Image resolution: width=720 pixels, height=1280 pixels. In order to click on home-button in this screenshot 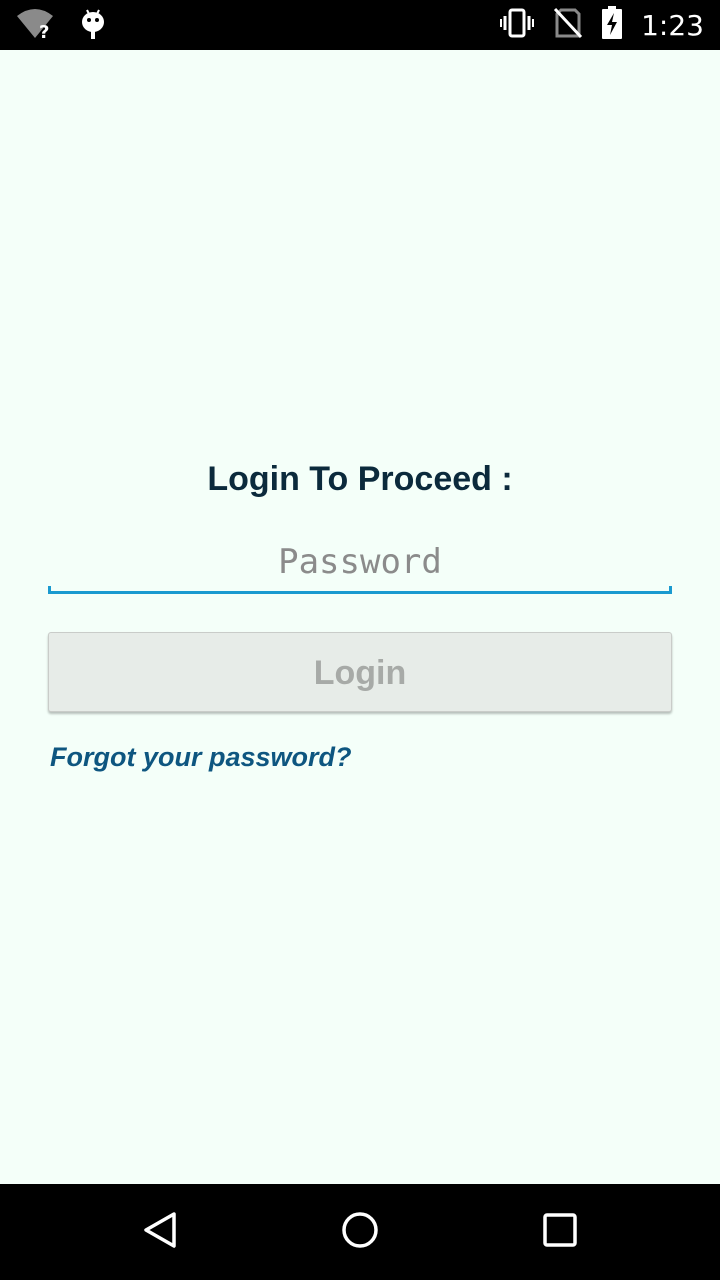, I will do `click(360, 1232)`.